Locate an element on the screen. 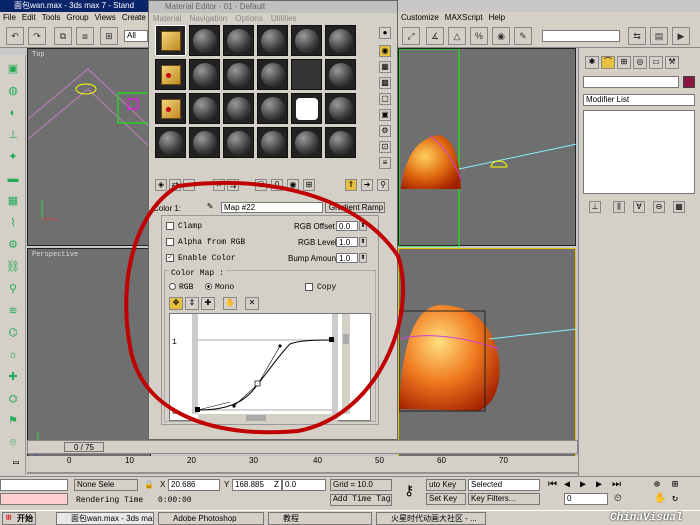 The height and width of the screenshot is (525, 700). percent-snap-icon: % is located at coordinates (479, 36).